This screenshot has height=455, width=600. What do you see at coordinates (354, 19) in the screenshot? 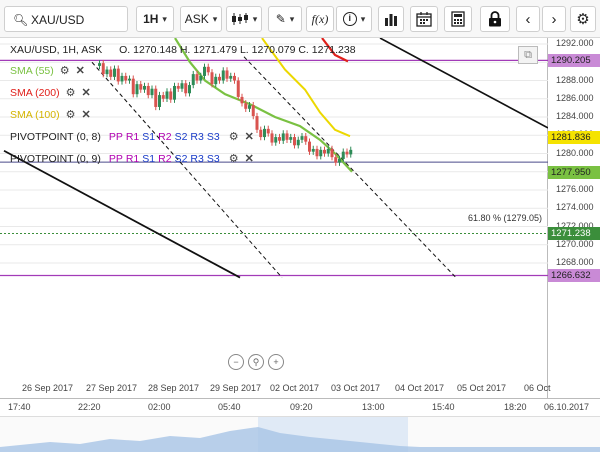
I see `info-button: i ▾` at bounding box center [354, 19].